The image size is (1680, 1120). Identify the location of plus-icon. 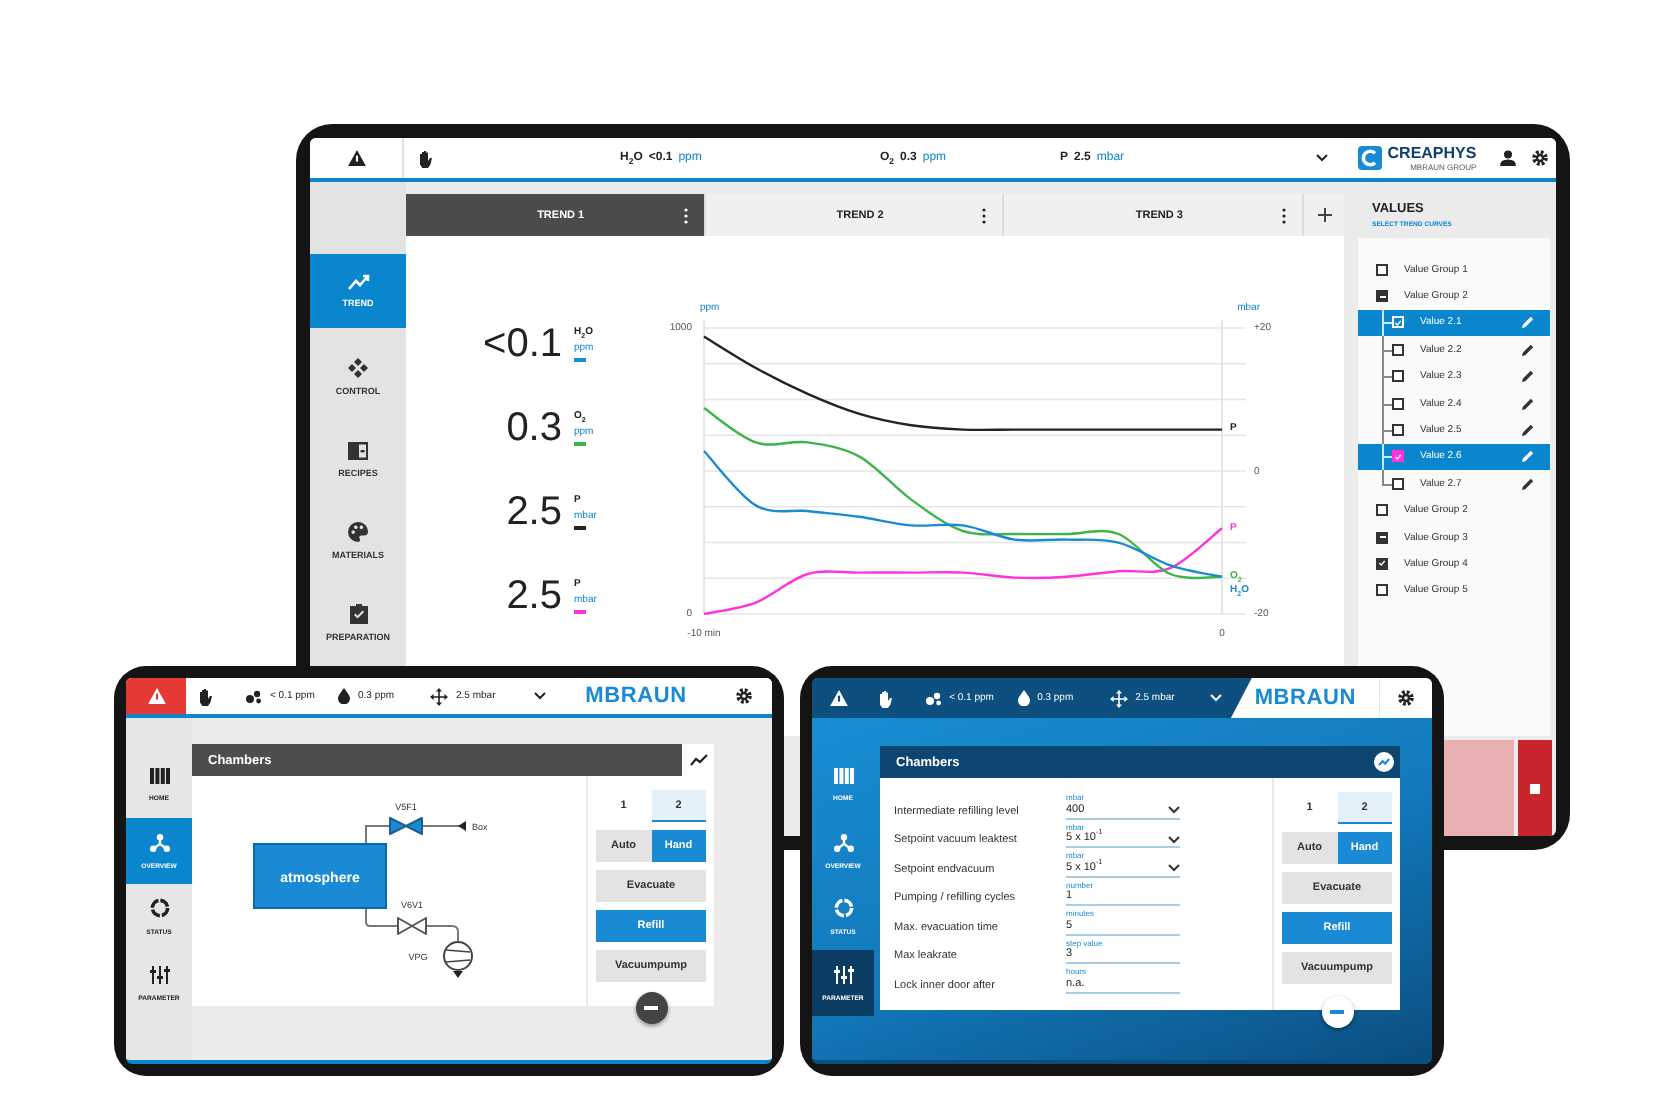
(1324, 215).